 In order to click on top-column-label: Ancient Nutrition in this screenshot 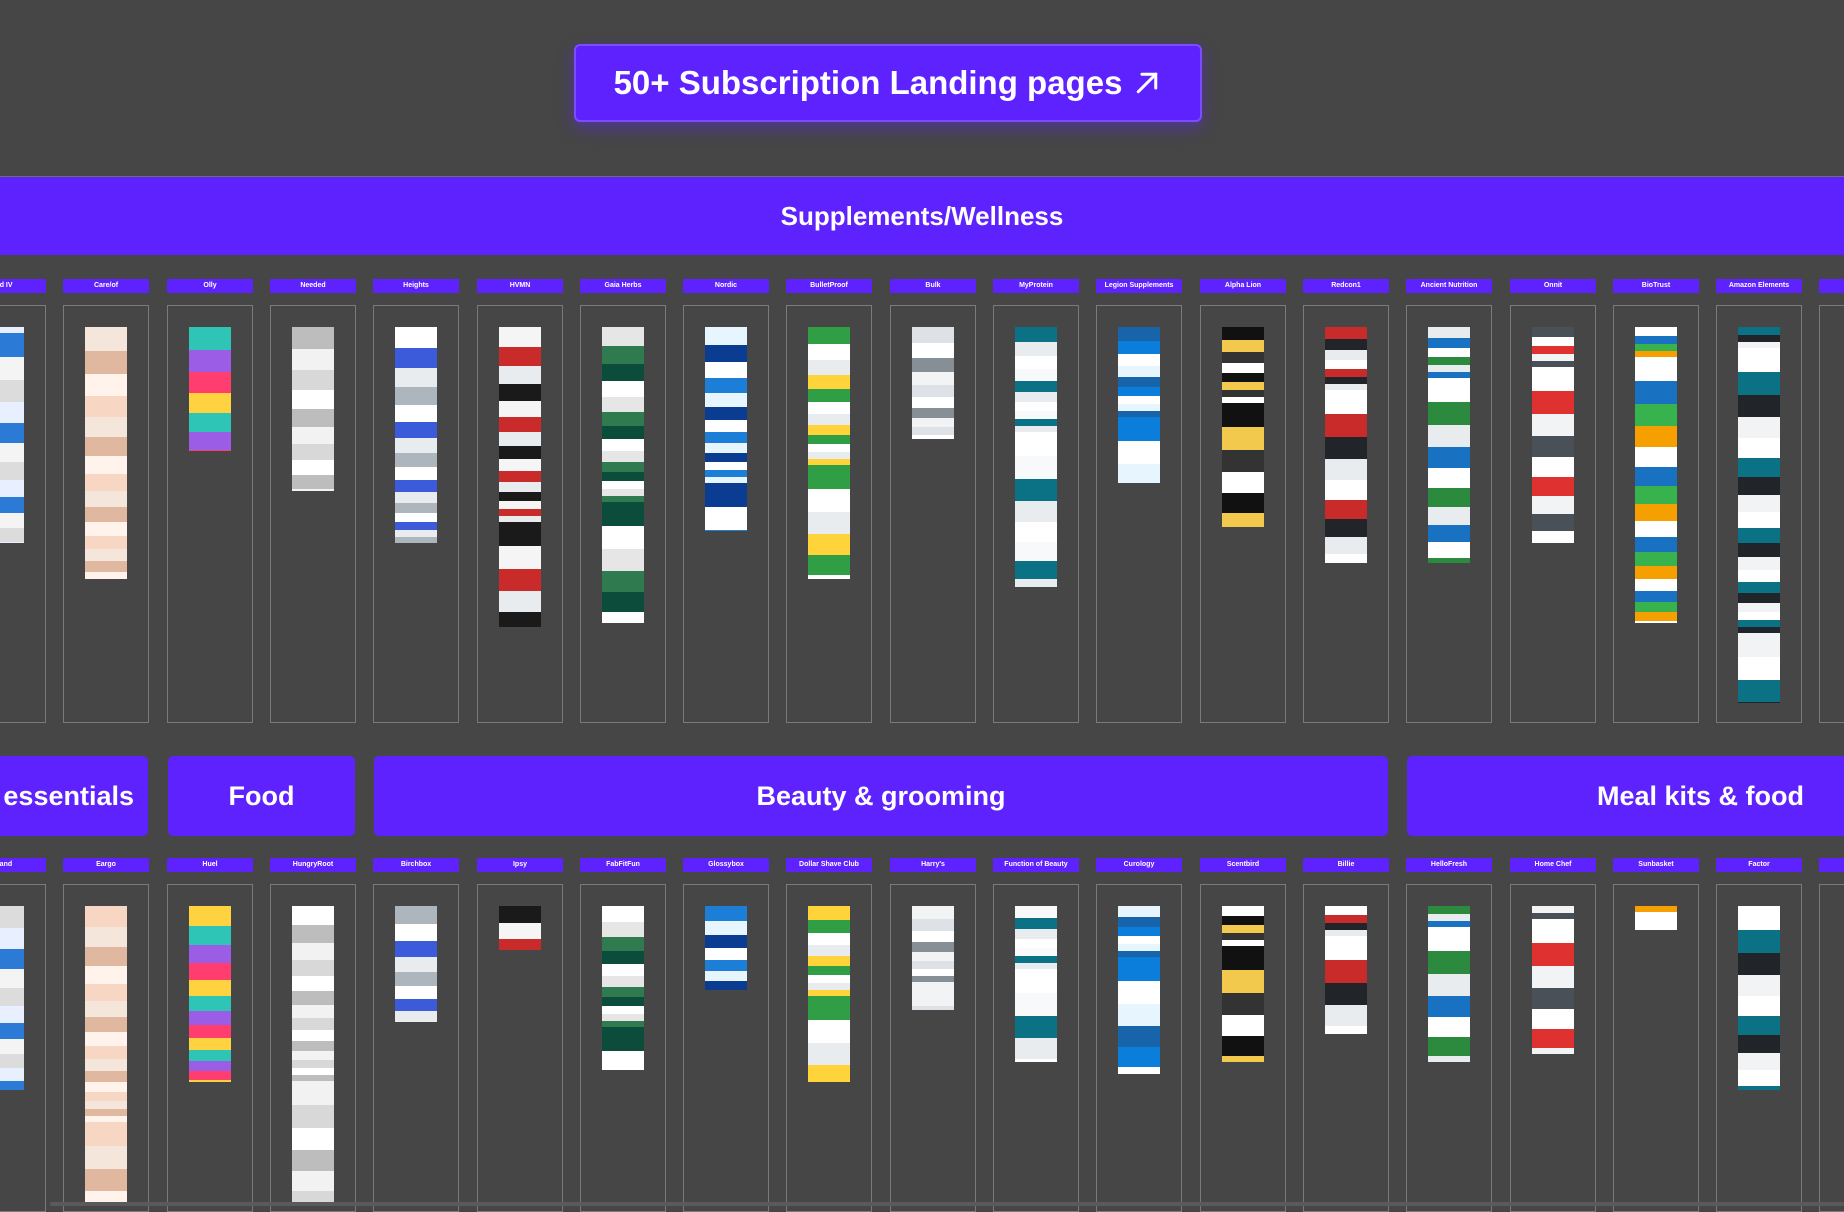, I will do `click(1449, 286)`.